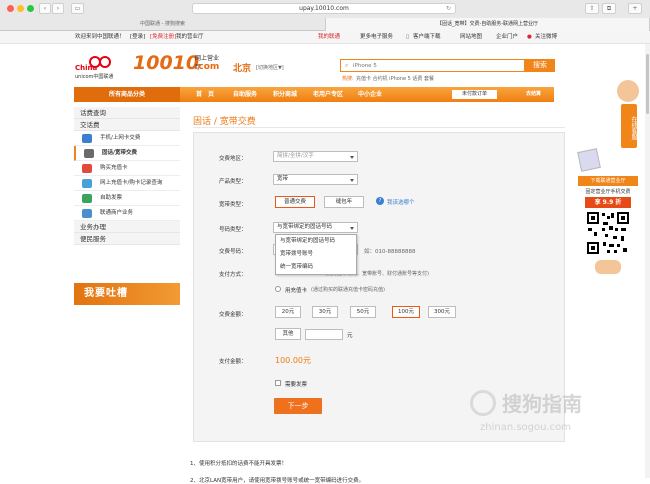  What do you see at coordinates (127, 198) in the screenshot?
I see `sidebar-item-invoice: 自助发票` at bounding box center [127, 198].